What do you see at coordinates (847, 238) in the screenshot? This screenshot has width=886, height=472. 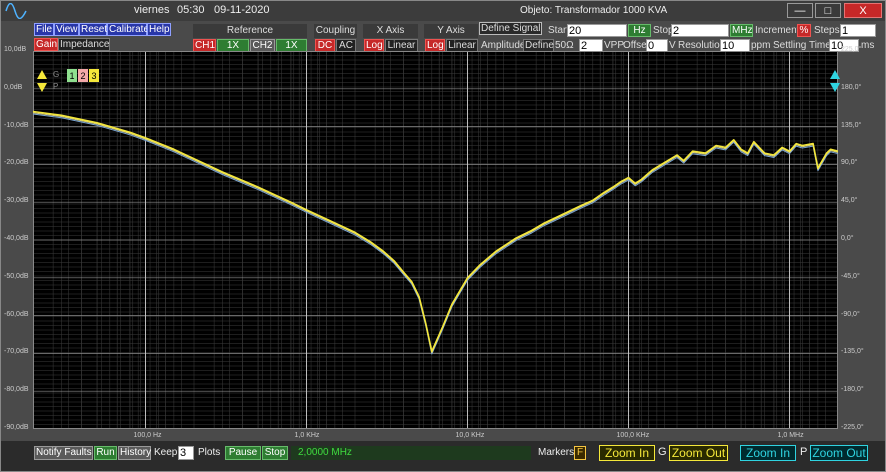 I see `y2-tick-label: 0,0°` at bounding box center [847, 238].